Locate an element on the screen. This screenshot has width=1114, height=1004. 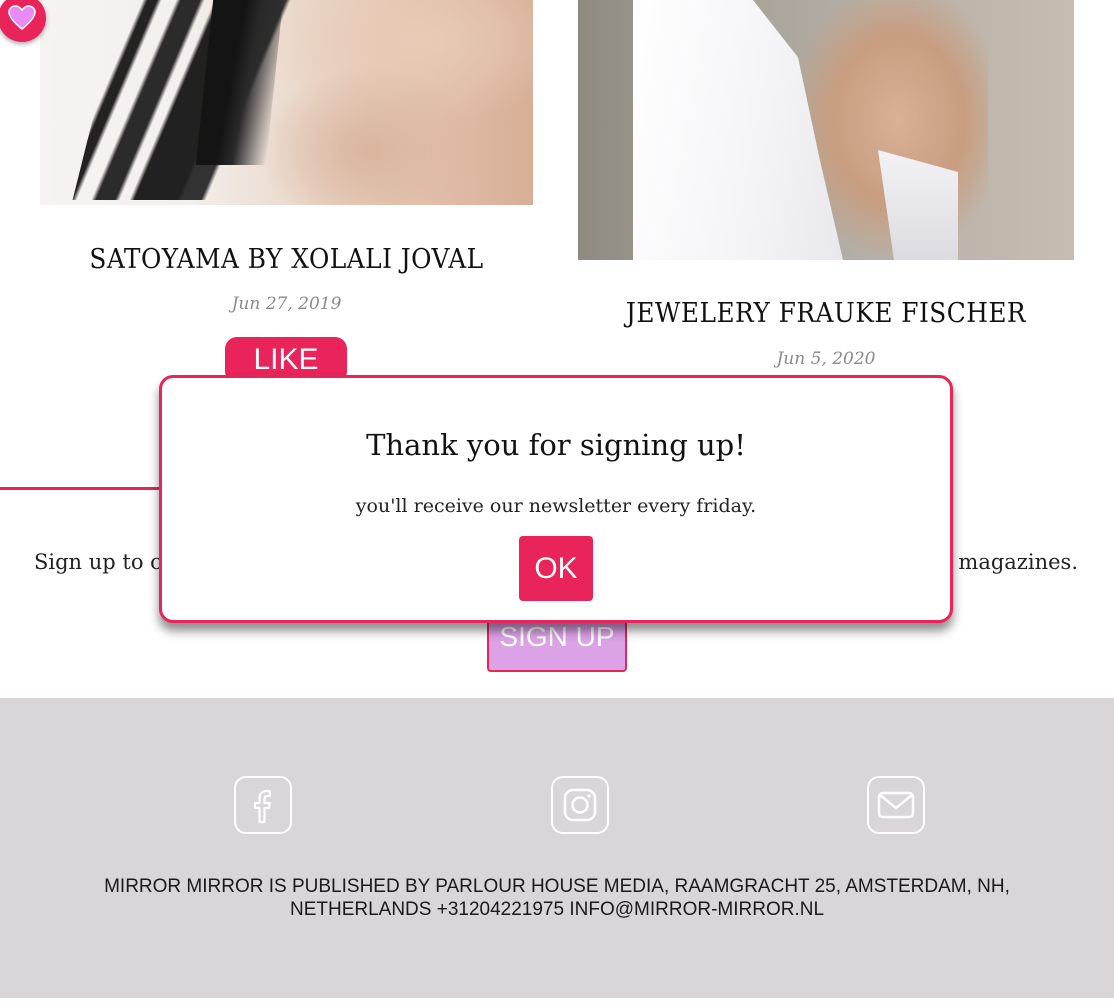
signup-text-start: Sign up to c is located at coordinates (98, 562).